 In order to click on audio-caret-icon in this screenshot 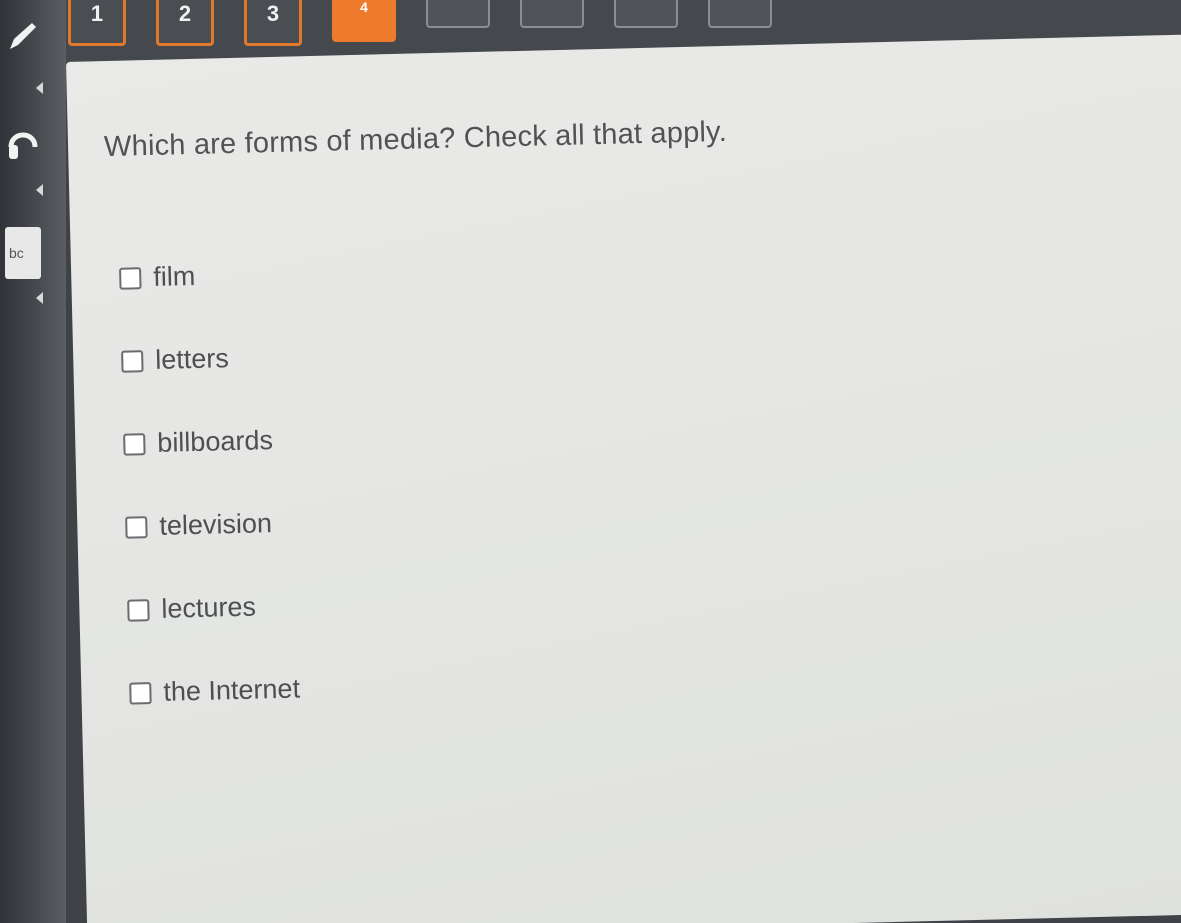, I will do `click(39, 190)`.